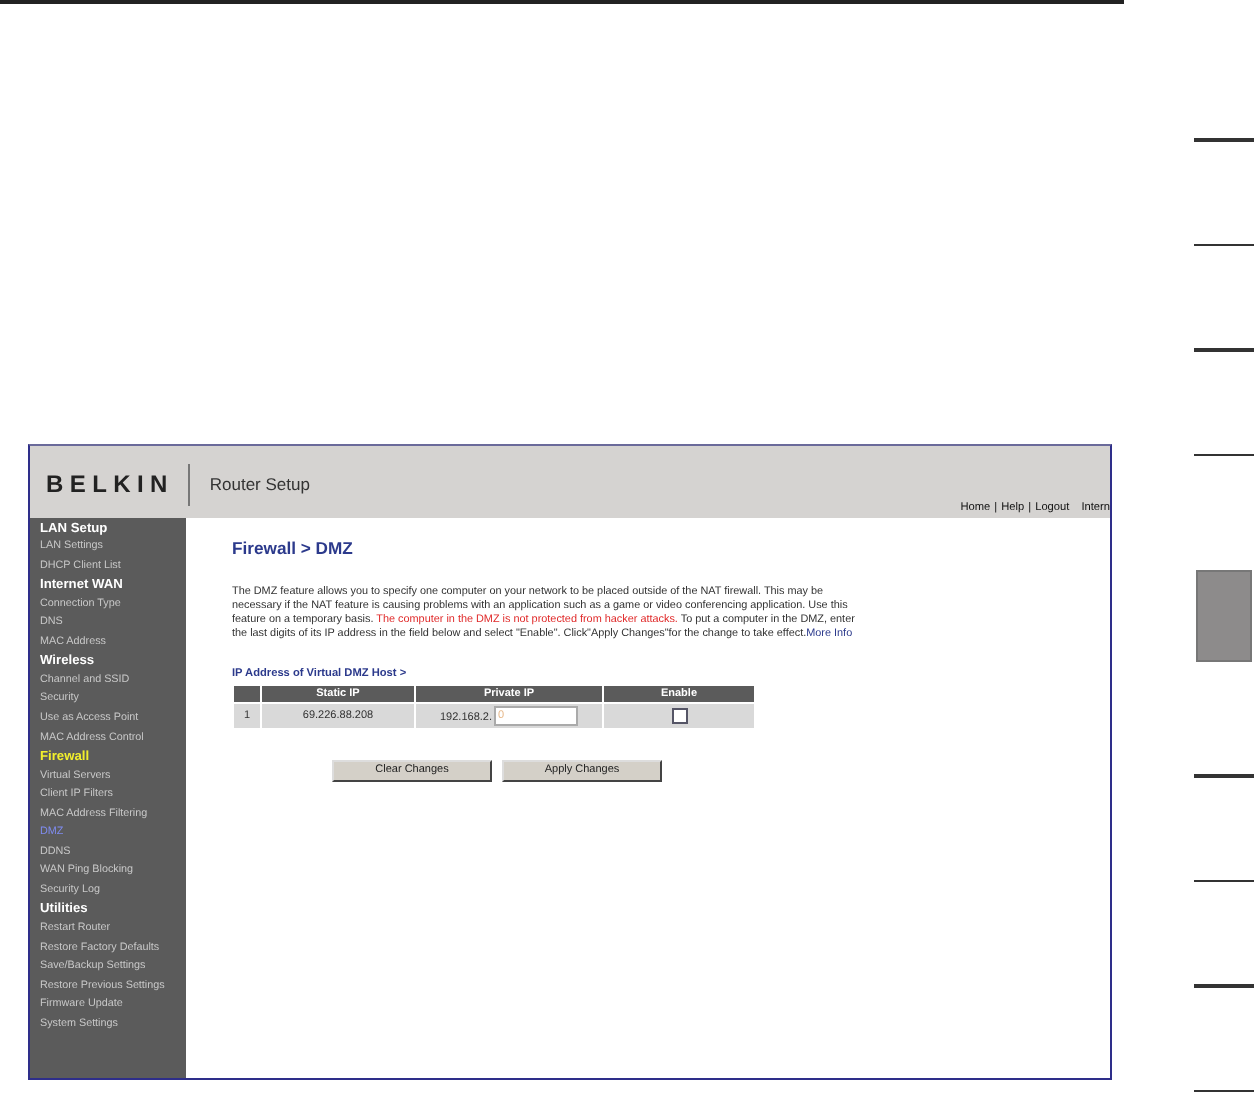 The width and height of the screenshot is (1254, 1096). What do you see at coordinates (110, 483) in the screenshot?
I see `belkin-logo: BELKIN` at bounding box center [110, 483].